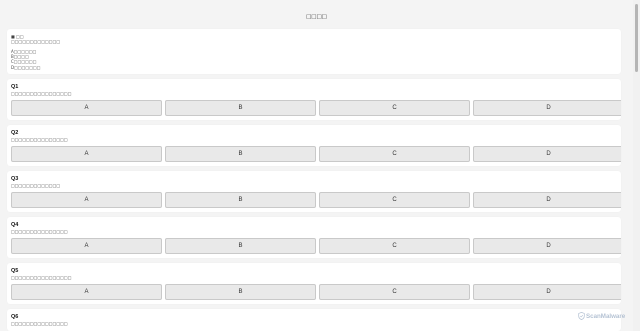 This screenshot has width=640, height=331. I want to click on question-label: Q1, so click(15, 87).